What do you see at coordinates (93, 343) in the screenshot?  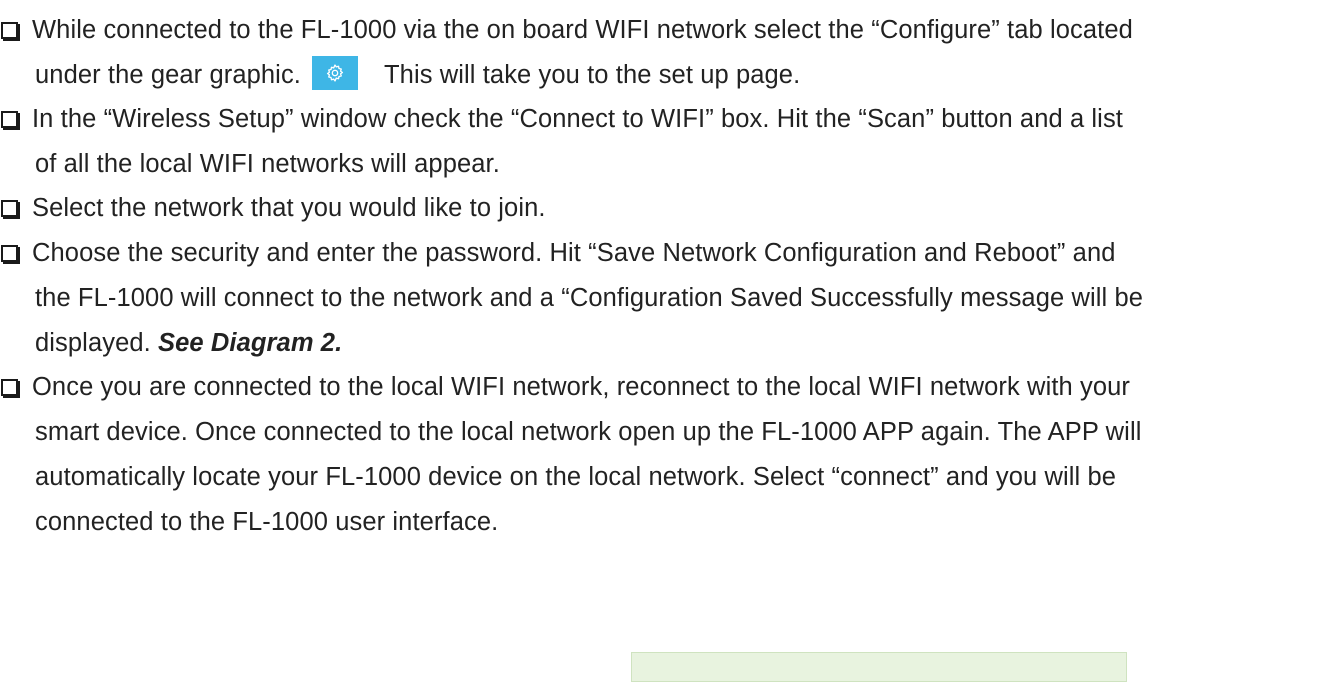 I see `instruction-text: displayed.` at bounding box center [93, 343].